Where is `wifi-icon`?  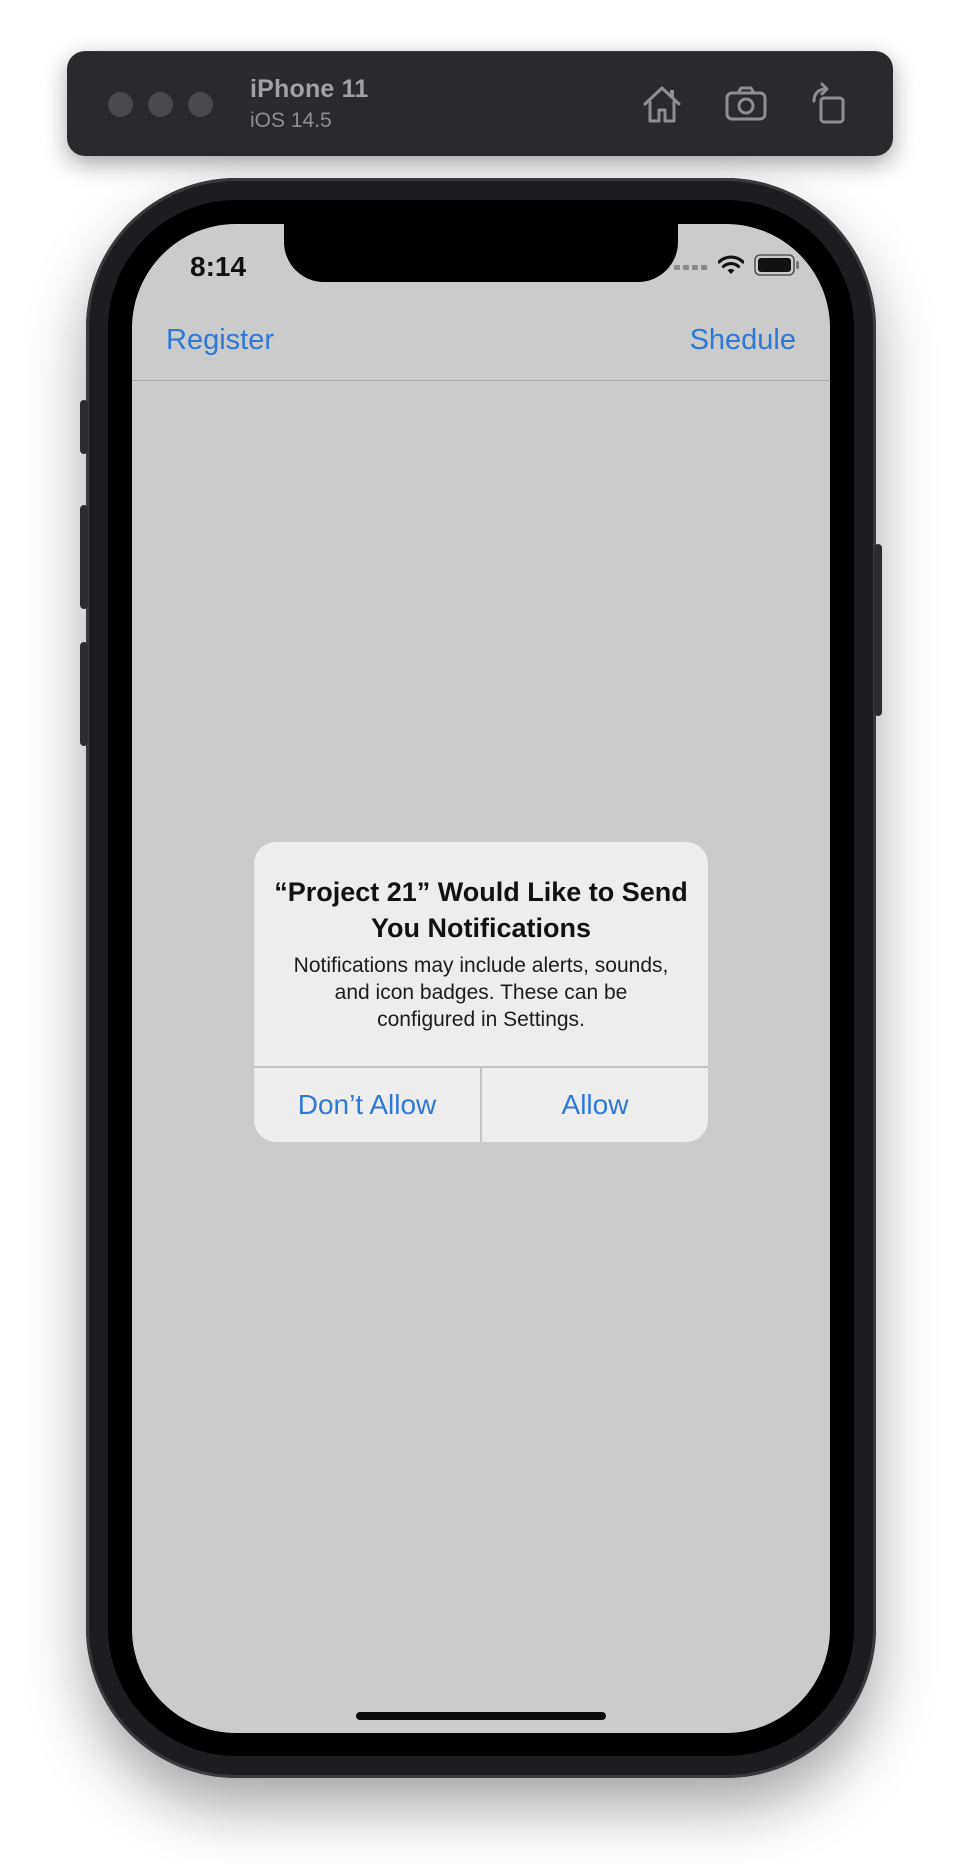 wifi-icon is located at coordinates (731, 265).